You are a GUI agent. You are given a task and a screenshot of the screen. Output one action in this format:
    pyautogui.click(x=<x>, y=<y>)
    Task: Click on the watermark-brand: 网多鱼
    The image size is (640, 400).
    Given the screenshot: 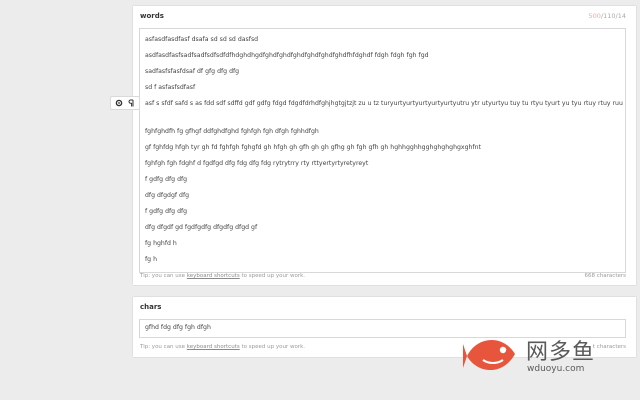 What is the action you would take?
    pyautogui.click(x=561, y=352)
    